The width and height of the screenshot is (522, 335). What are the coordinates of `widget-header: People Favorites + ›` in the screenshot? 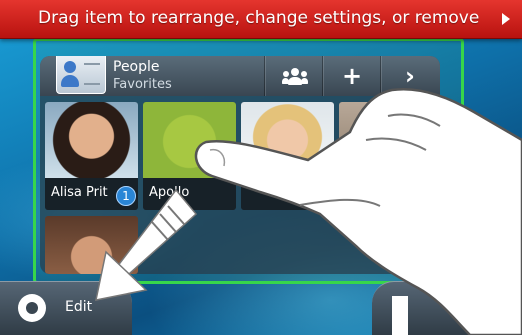 It's located at (240, 76).